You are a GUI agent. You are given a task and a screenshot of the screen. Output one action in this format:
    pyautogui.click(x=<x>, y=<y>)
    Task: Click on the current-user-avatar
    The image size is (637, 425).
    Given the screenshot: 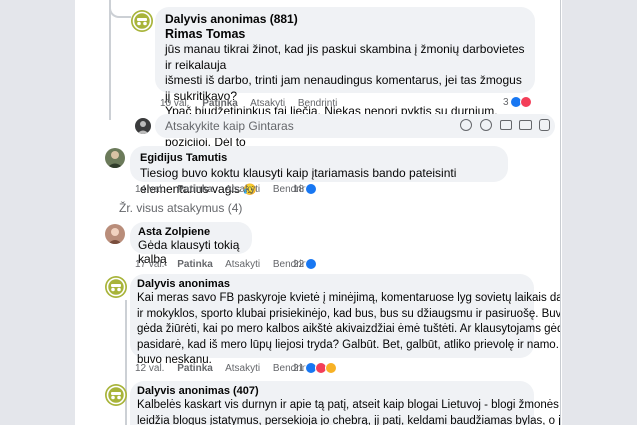 What is the action you would take?
    pyautogui.click(x=143, y=126)
    